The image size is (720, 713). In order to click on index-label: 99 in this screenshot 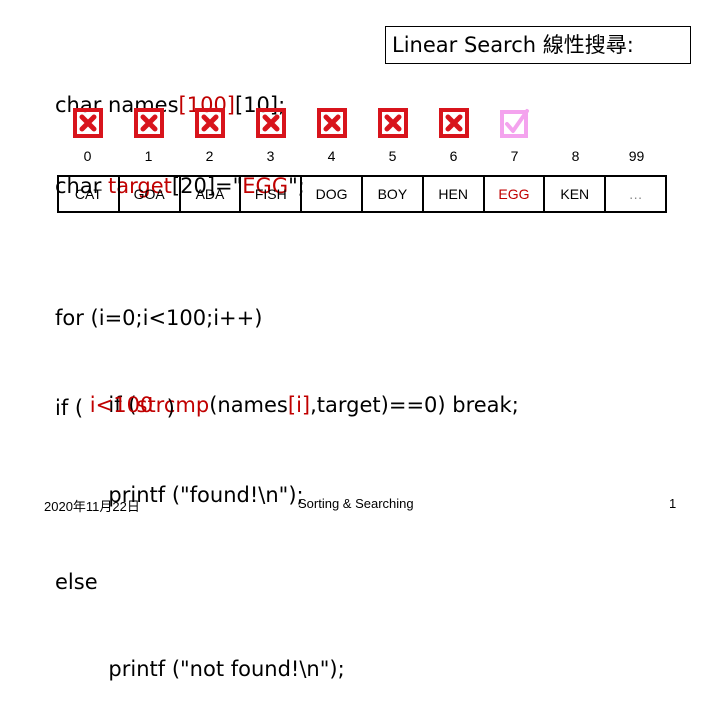, I will do `click(636, 156)`.